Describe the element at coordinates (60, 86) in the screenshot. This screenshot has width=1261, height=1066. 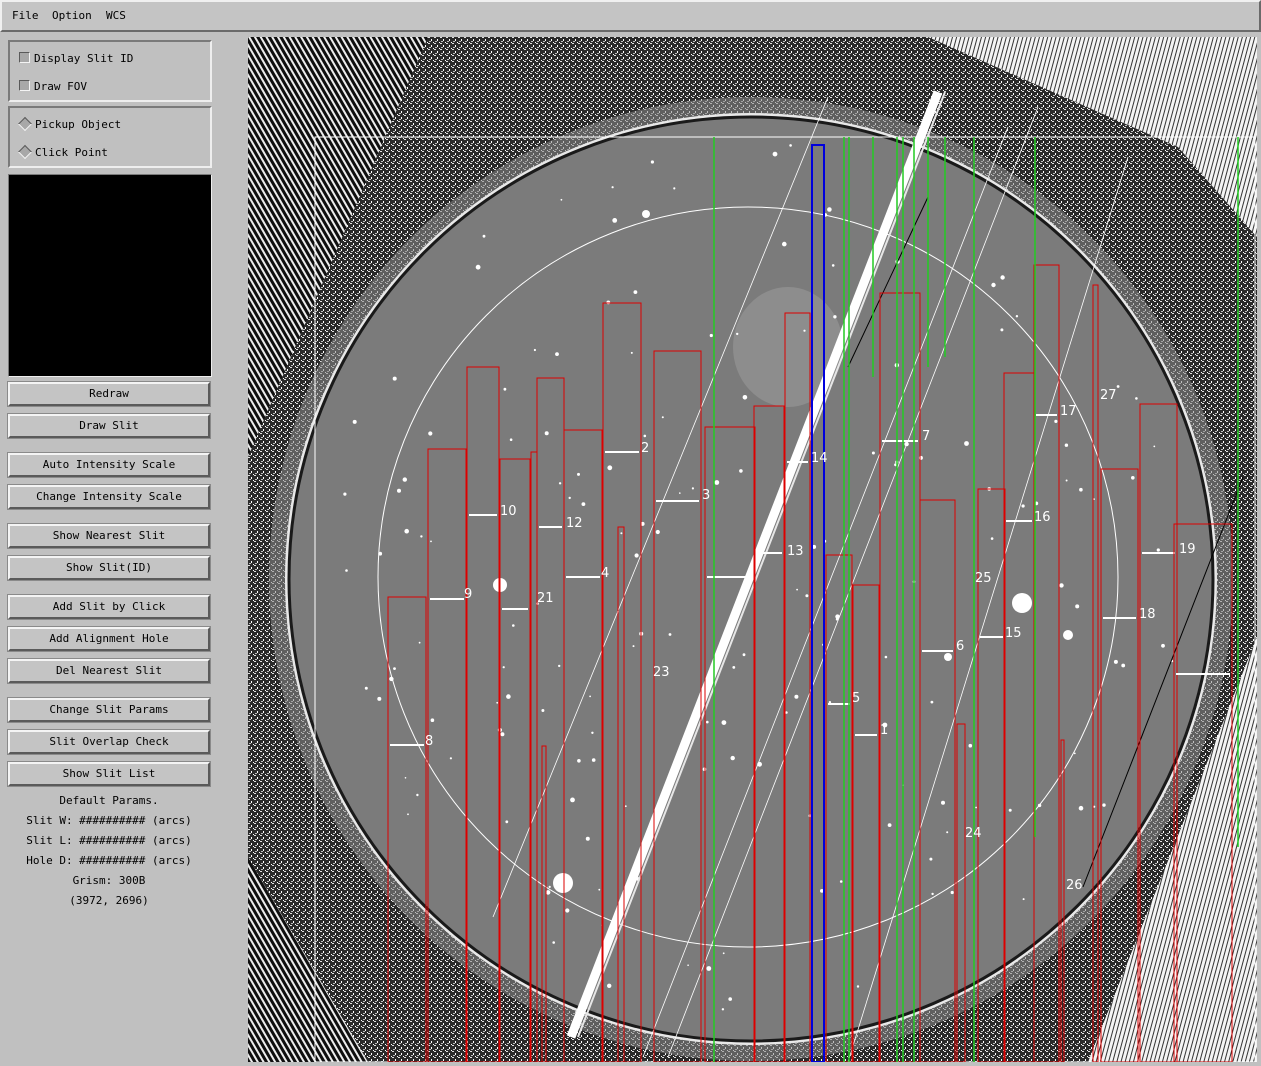
I see `draw-fov-label: Draw FOV` at that location.